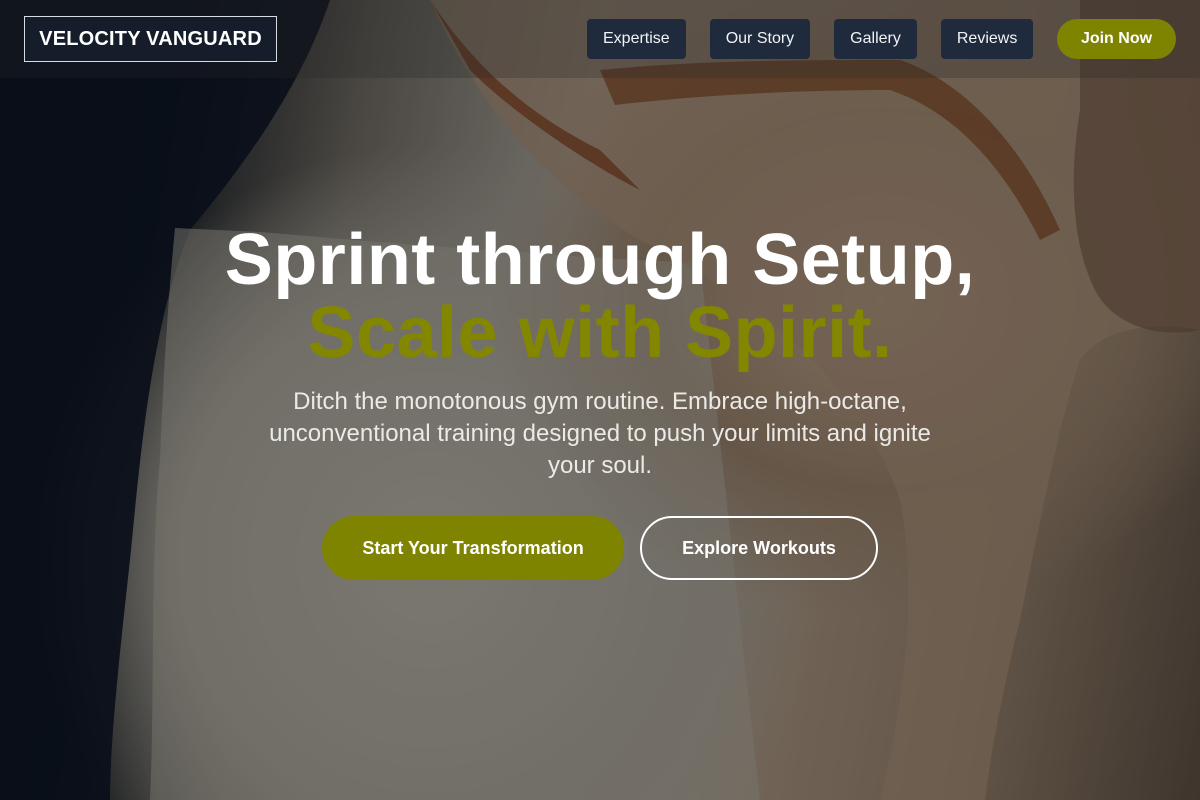 This screenshot has width=1200, height=800. What do you see at coordinates (473, 548) in the screenshot?
I see `start-transformation-button: Start Your Transformation` at bounding box center [473, 548].